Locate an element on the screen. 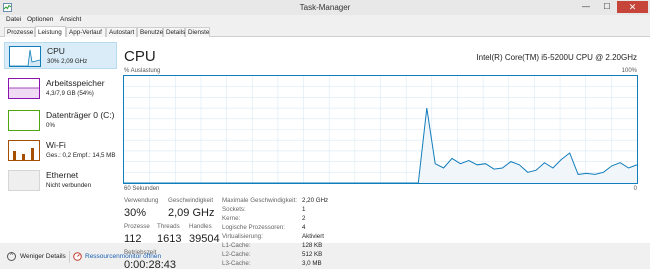  window-title: Task-Manager is located at coordinates (325, 7).